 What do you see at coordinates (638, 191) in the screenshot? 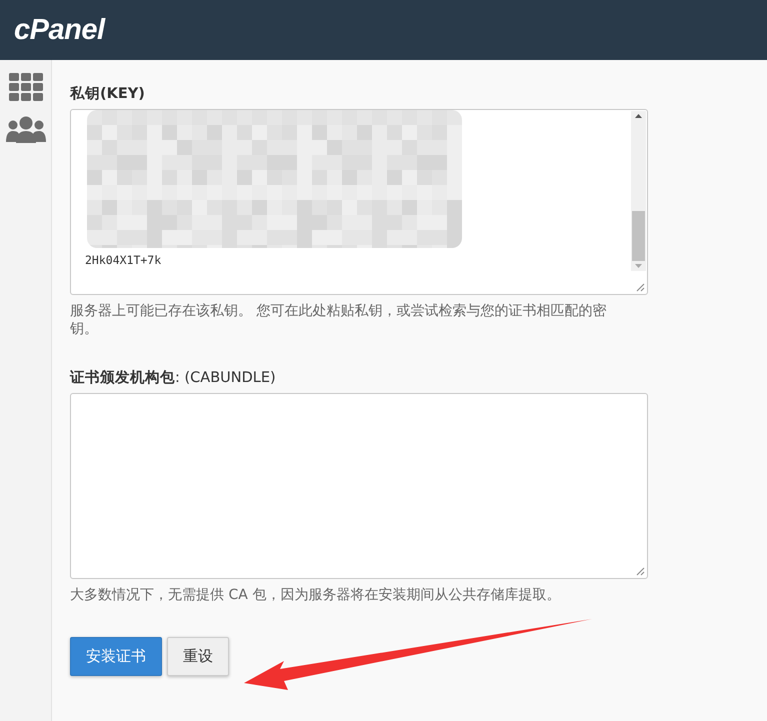
I see `scrollbar` at bounding box center [638, 191].